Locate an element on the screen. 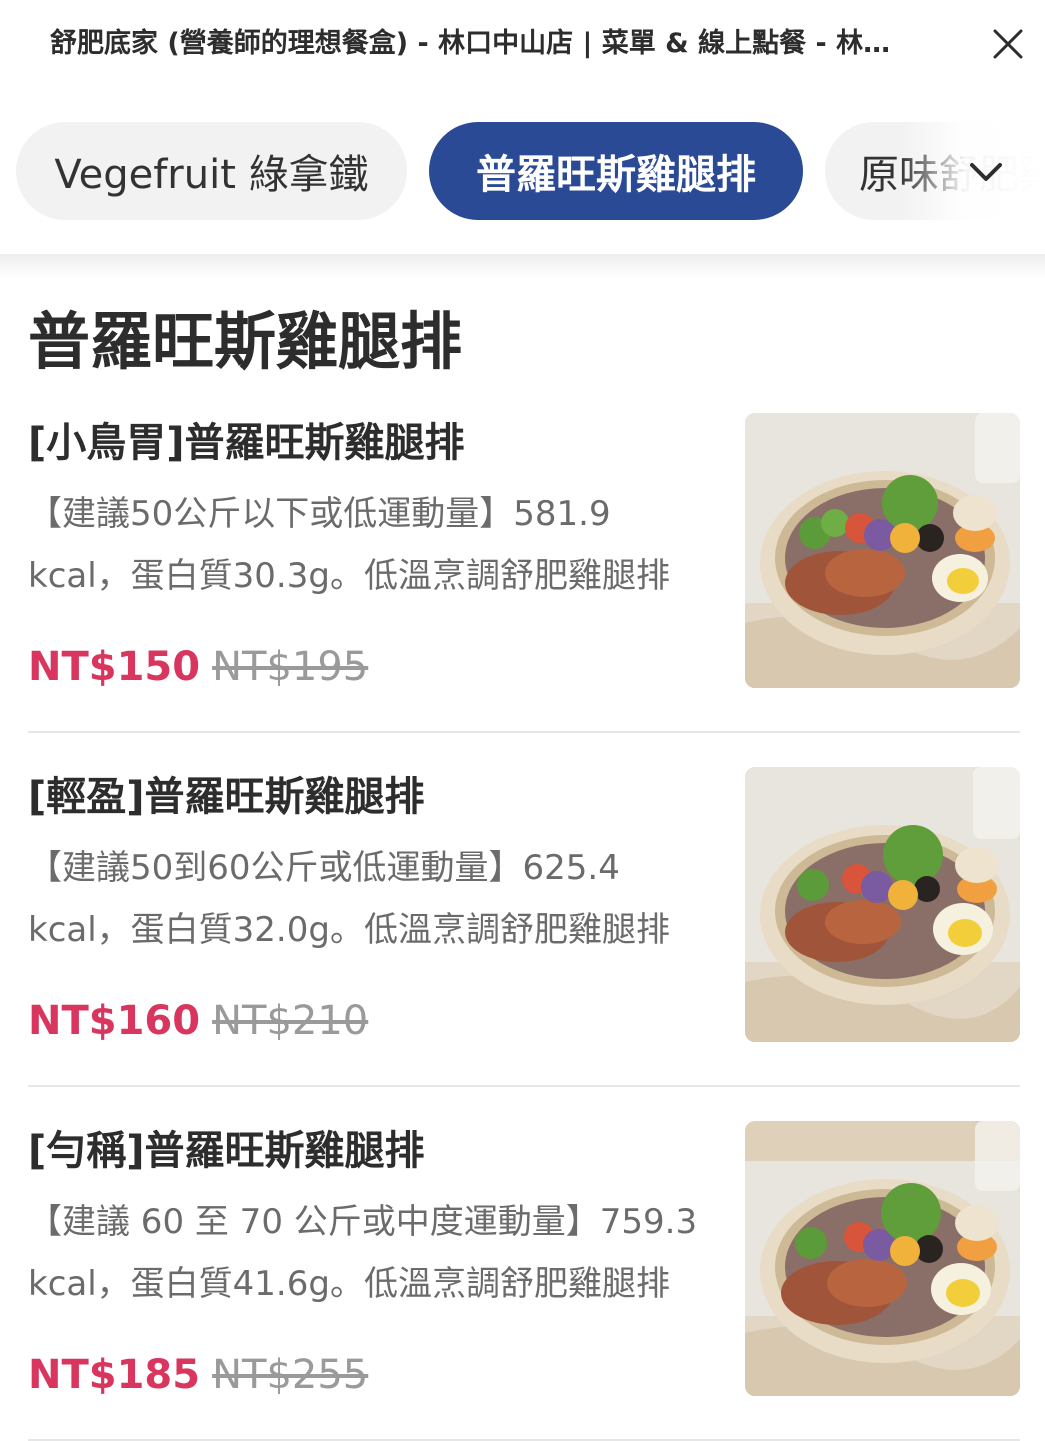 The image size is (1045, 1441). more-categories-button is located at coordinates (986, 172).